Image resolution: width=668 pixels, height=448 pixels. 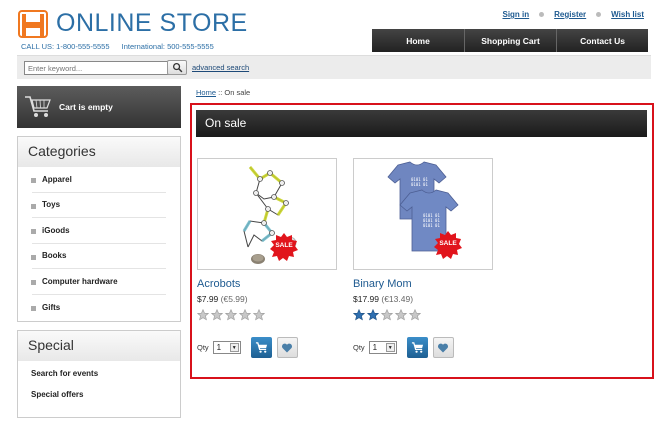 I want to click on account-links: Sign in Register Wish list, so click(x=573, y=14).